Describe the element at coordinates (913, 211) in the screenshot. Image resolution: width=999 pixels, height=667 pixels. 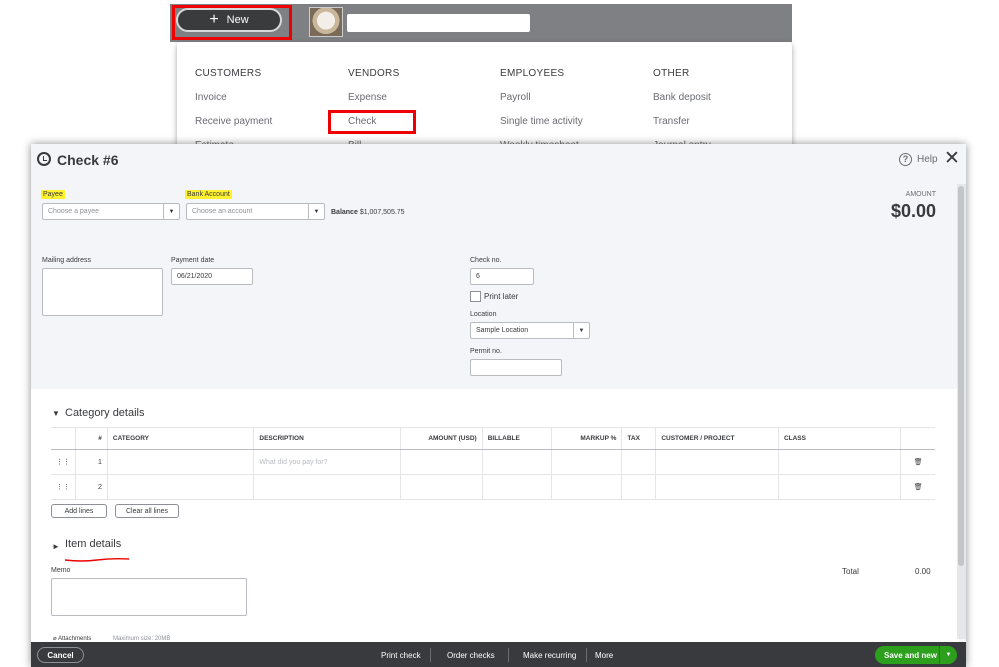
I see `amount-value: $0.00` at that location.